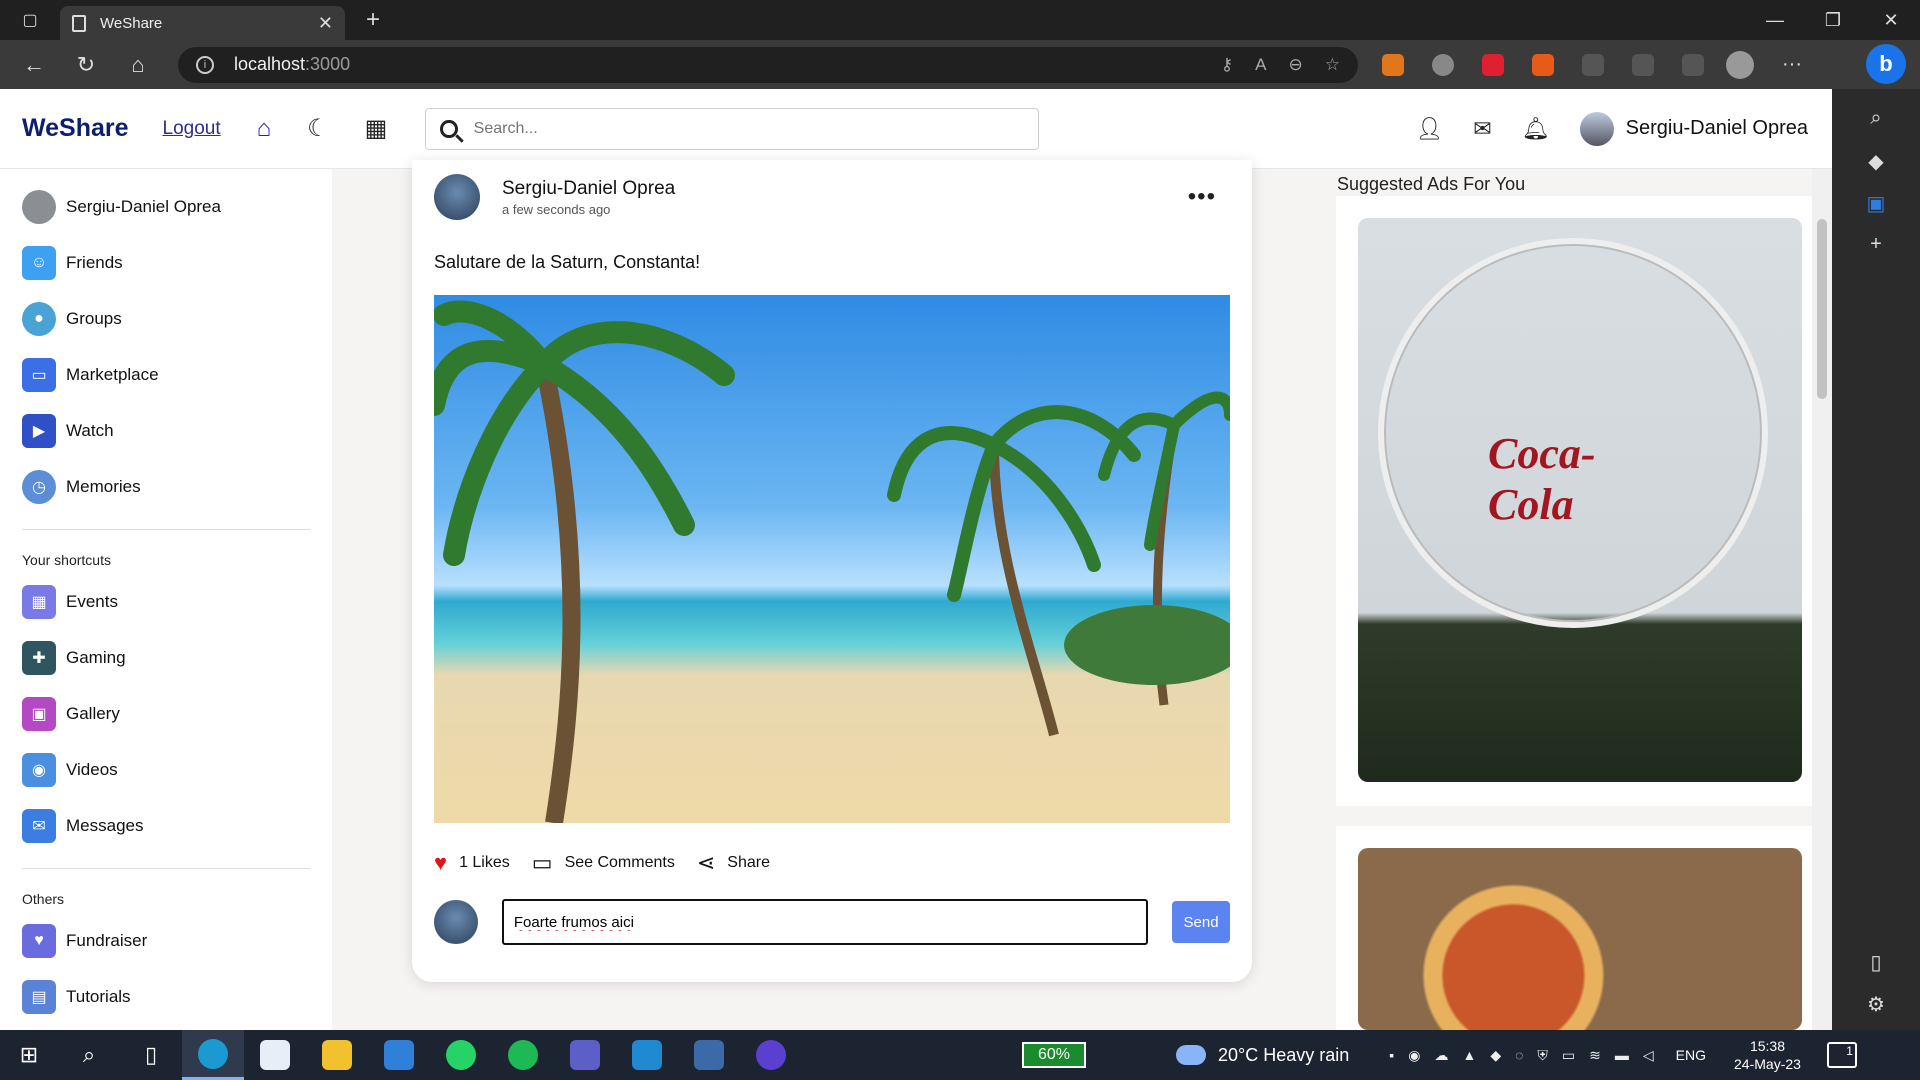  I want to click on tray-app-icon: ▲, so click(1469, 1055).